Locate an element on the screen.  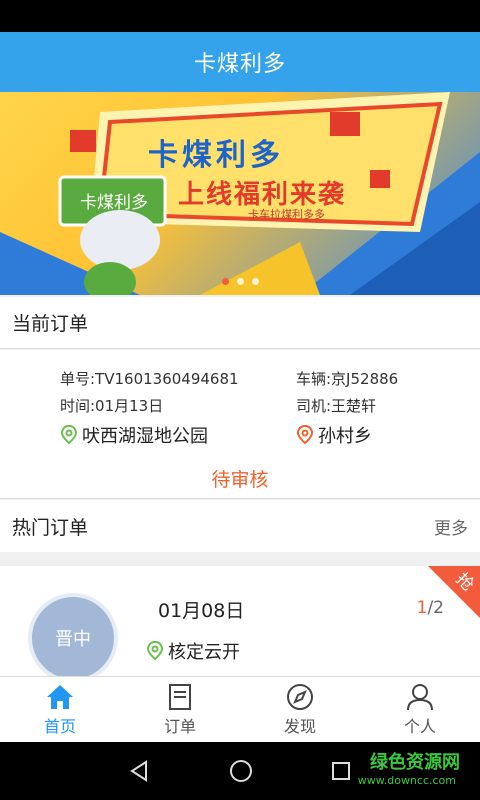
app-header: 卡煤利多 is located at coordinates (240, 62).